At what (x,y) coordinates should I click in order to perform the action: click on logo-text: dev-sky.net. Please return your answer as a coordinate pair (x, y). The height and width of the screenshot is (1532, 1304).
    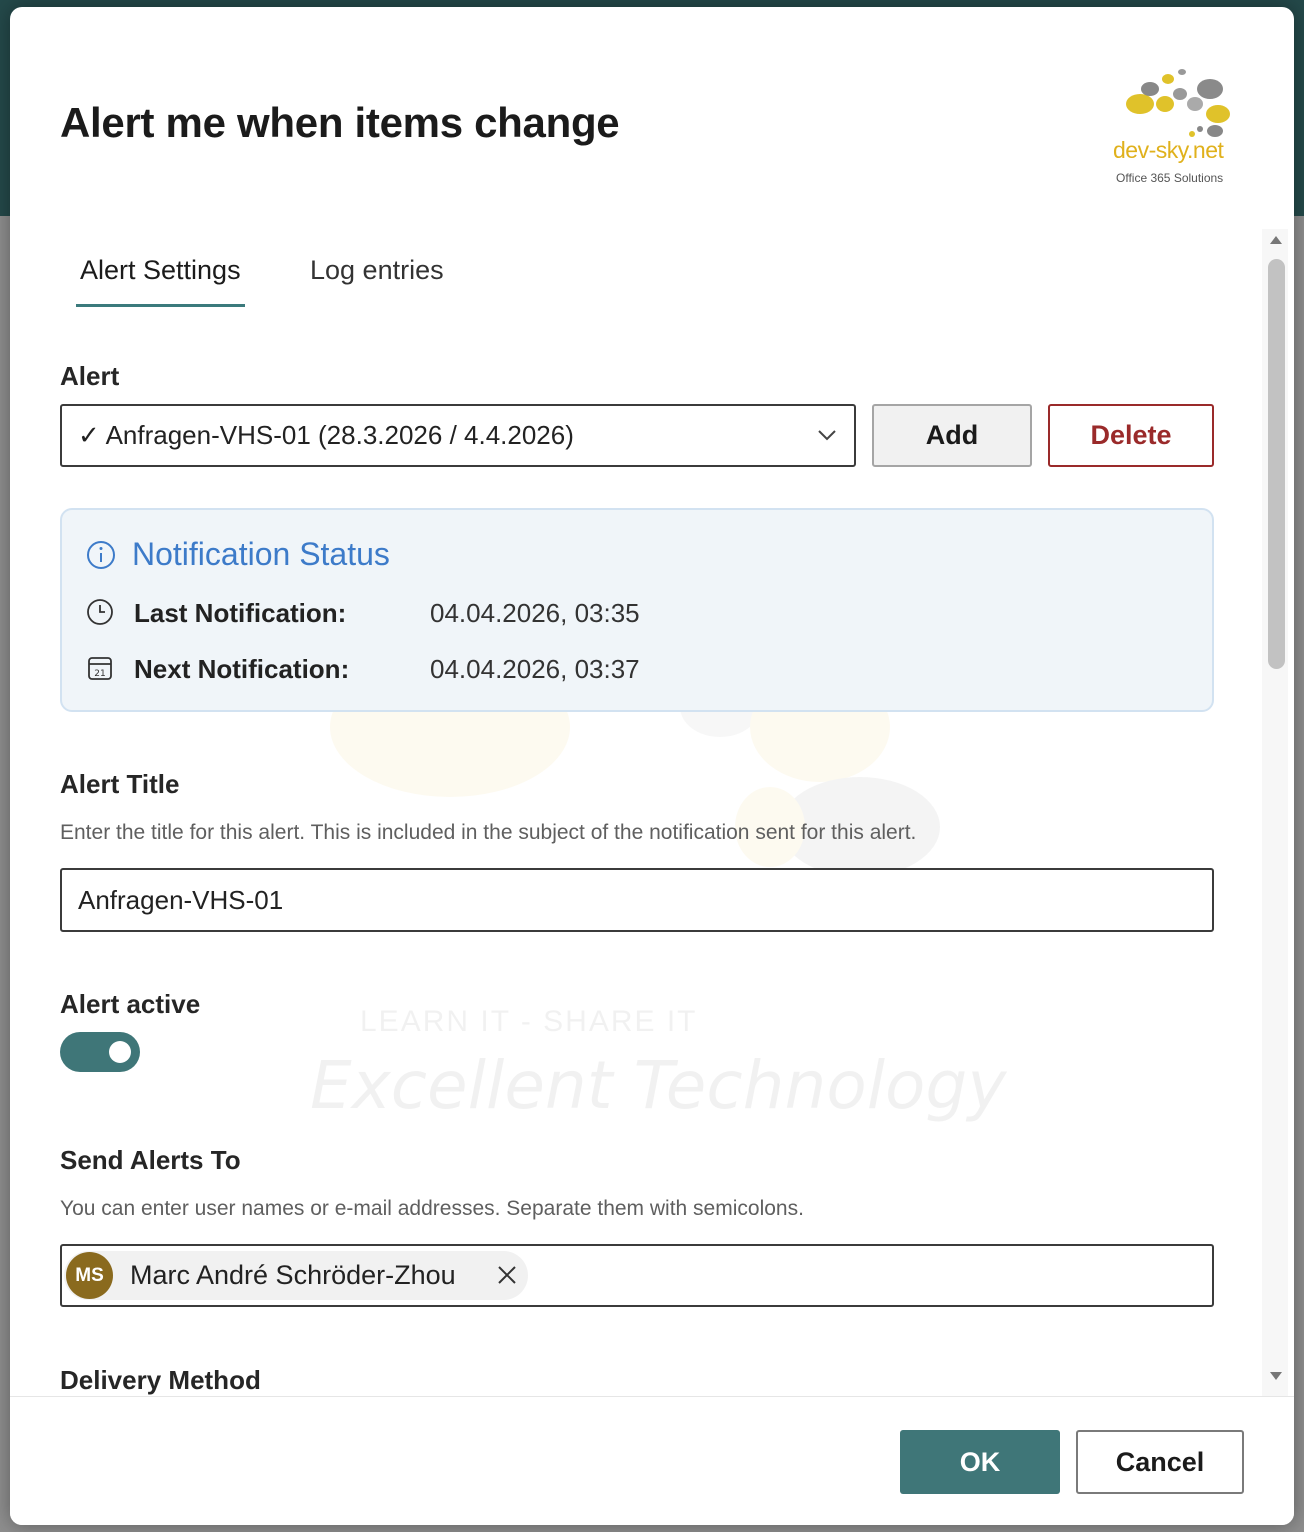
    Looking at the image, I should click on (1168, 150).